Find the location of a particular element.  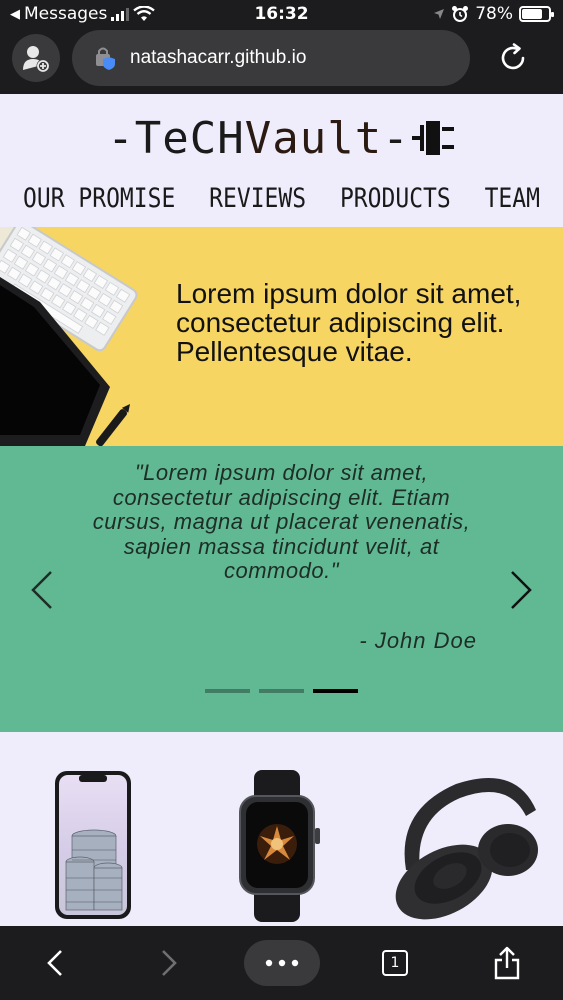

url-field: natashacarr.github.io is located at coordinates (271, 58).